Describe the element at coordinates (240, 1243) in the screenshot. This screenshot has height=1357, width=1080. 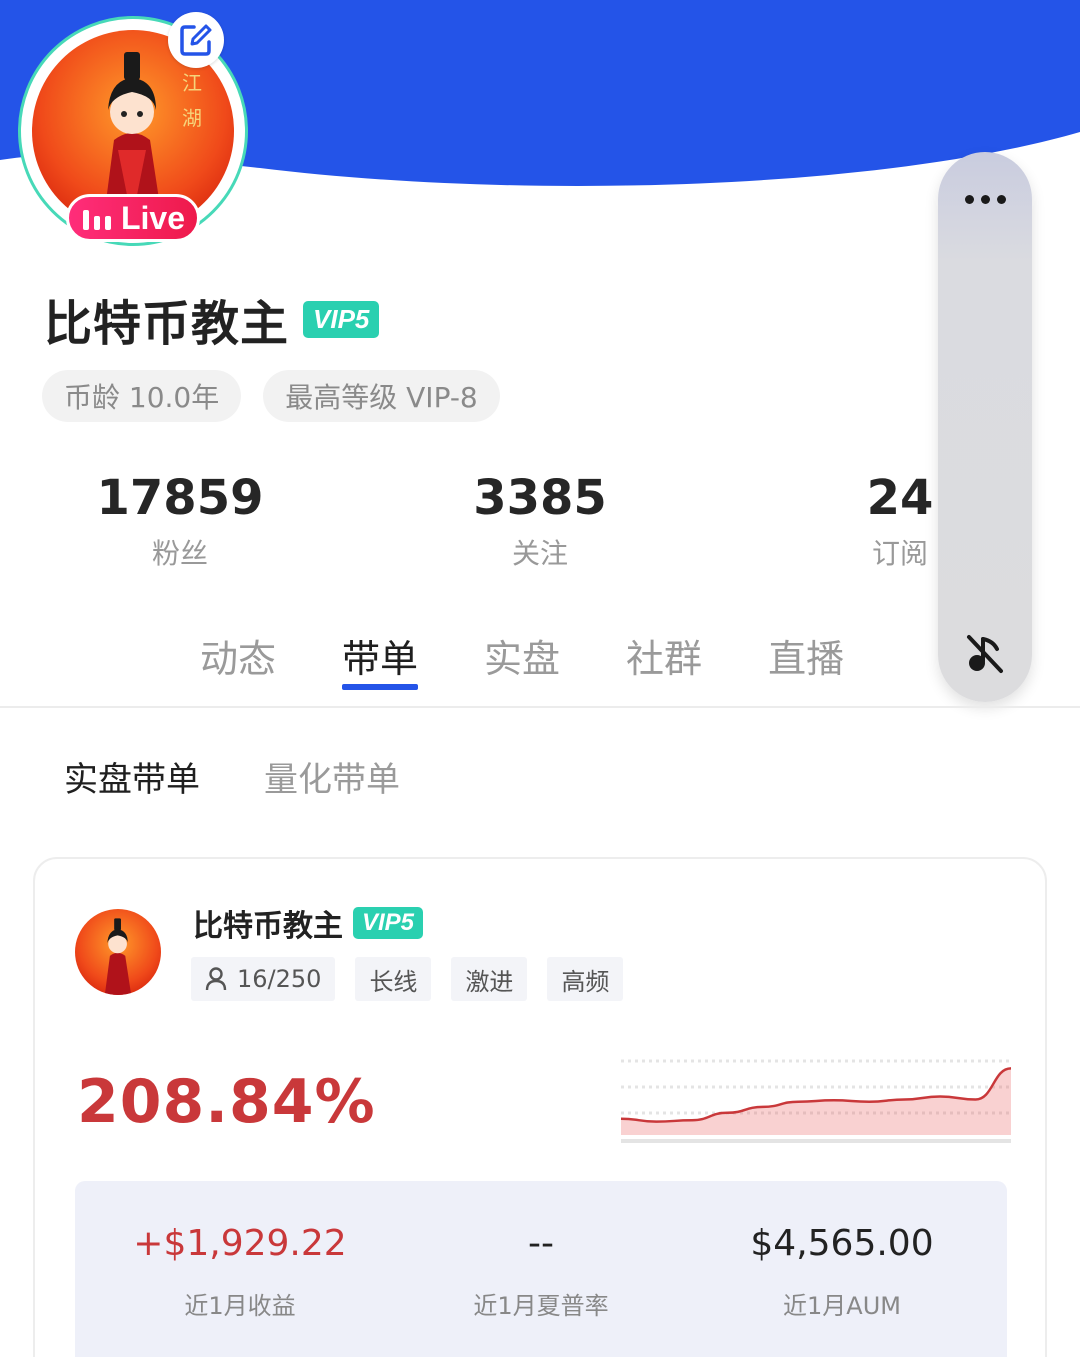
I see `metric-value: +$1,929.22` at that location.